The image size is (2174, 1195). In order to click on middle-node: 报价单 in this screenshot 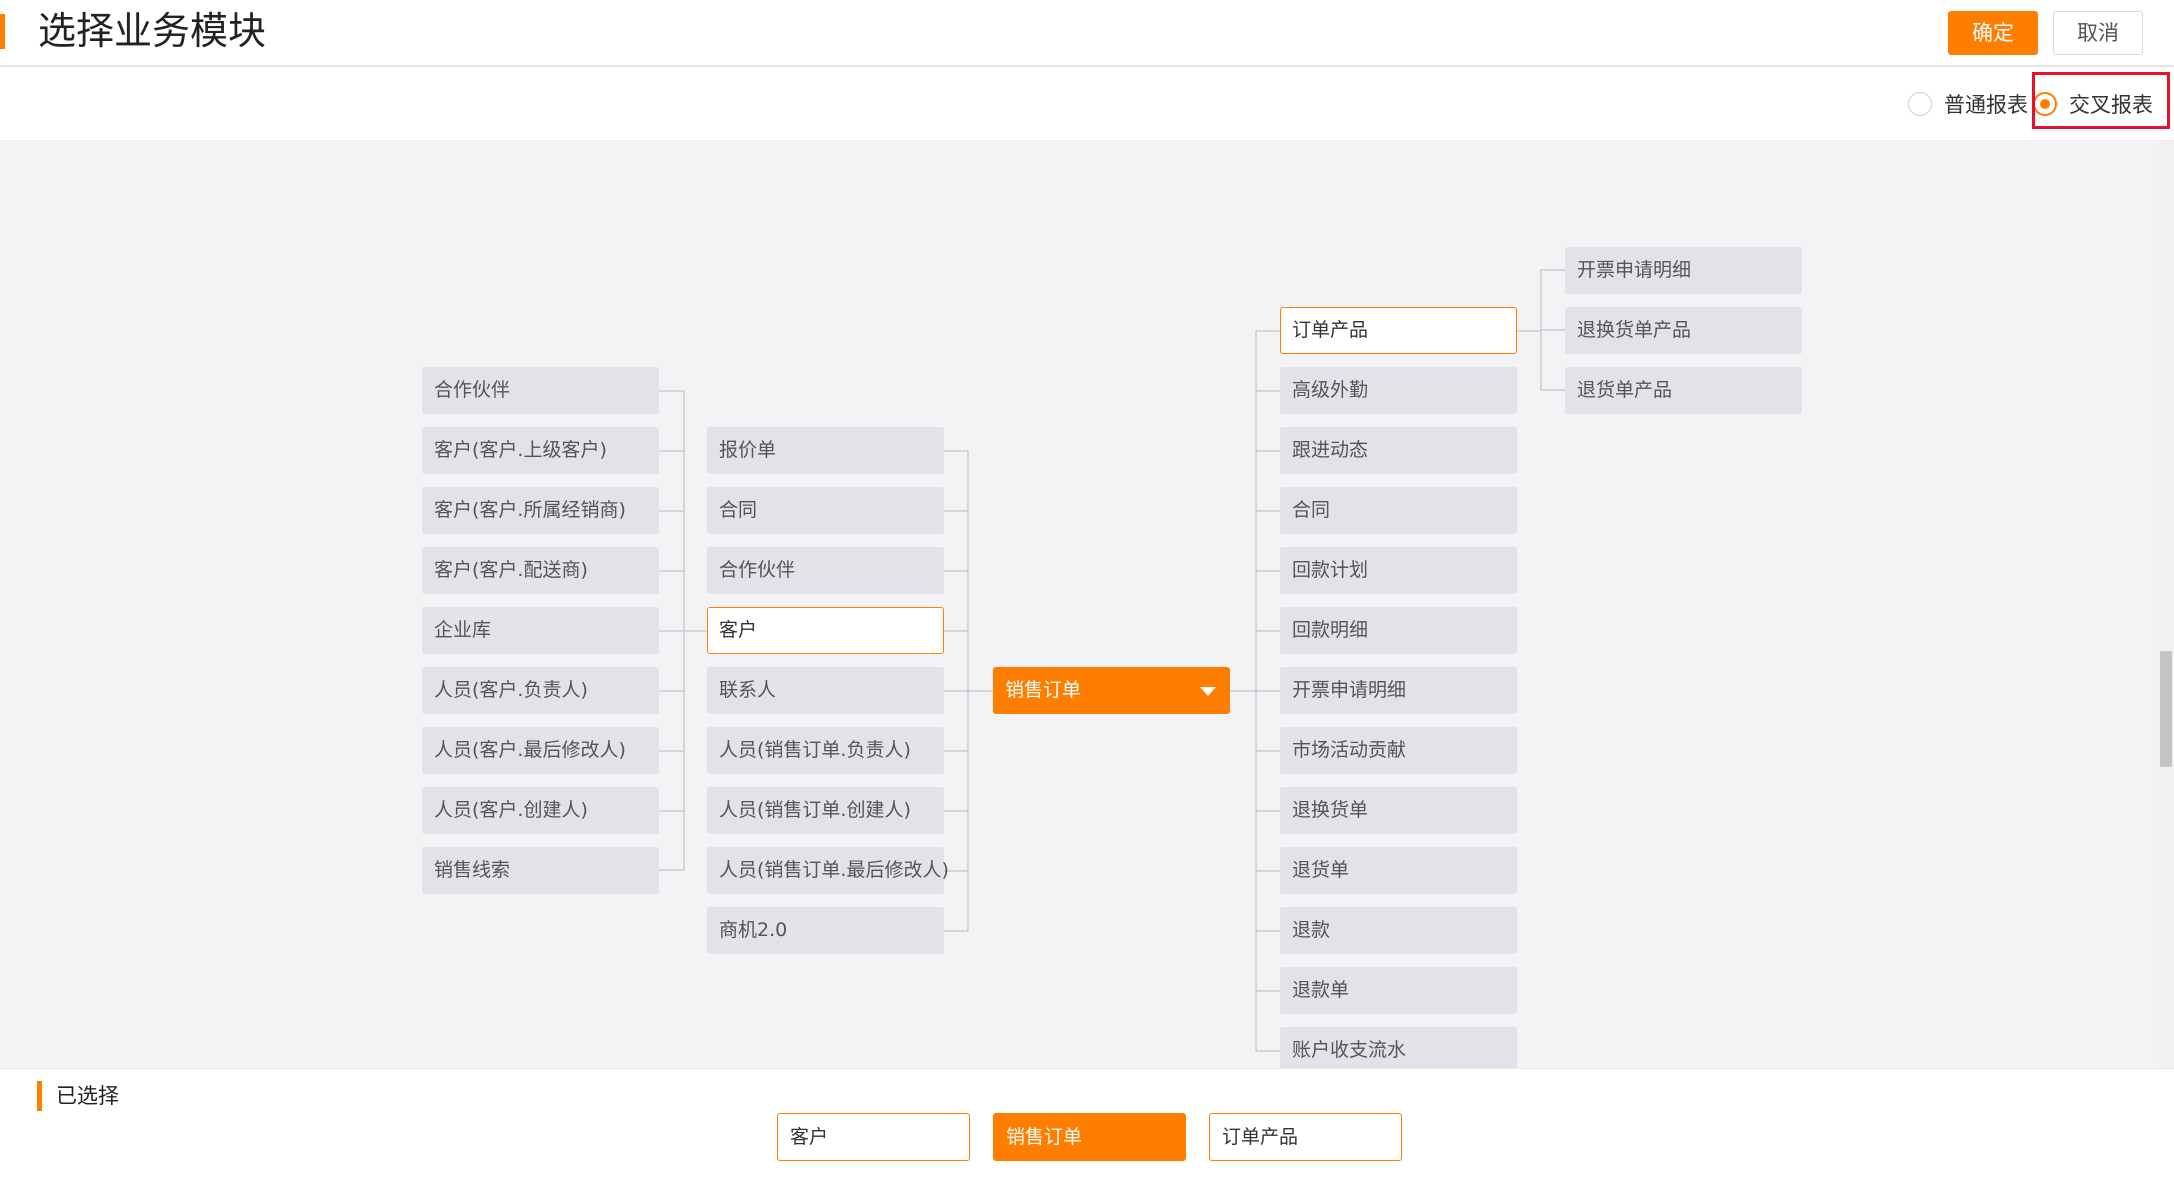, I will do `click(825, 450)`.